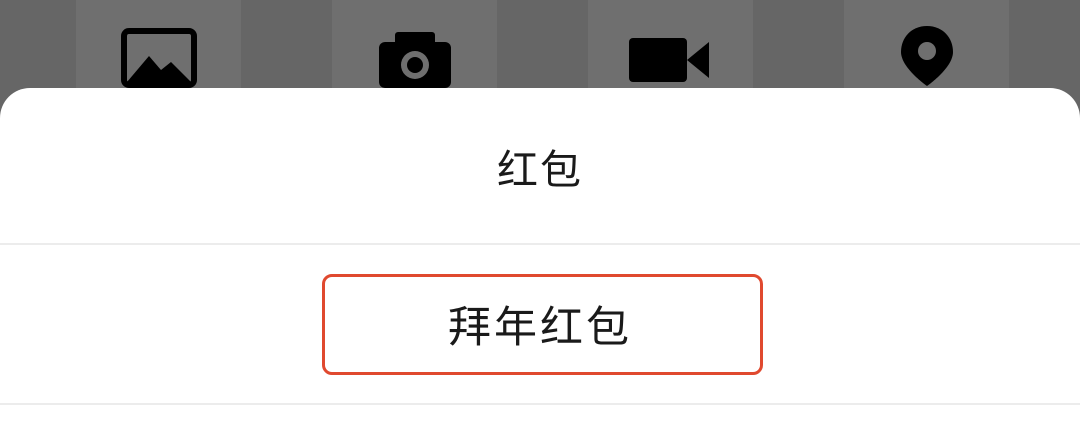  What do you see at coordinates (540, 404) in the screenshot?
I see `divider` at bounding box center [540, 404].